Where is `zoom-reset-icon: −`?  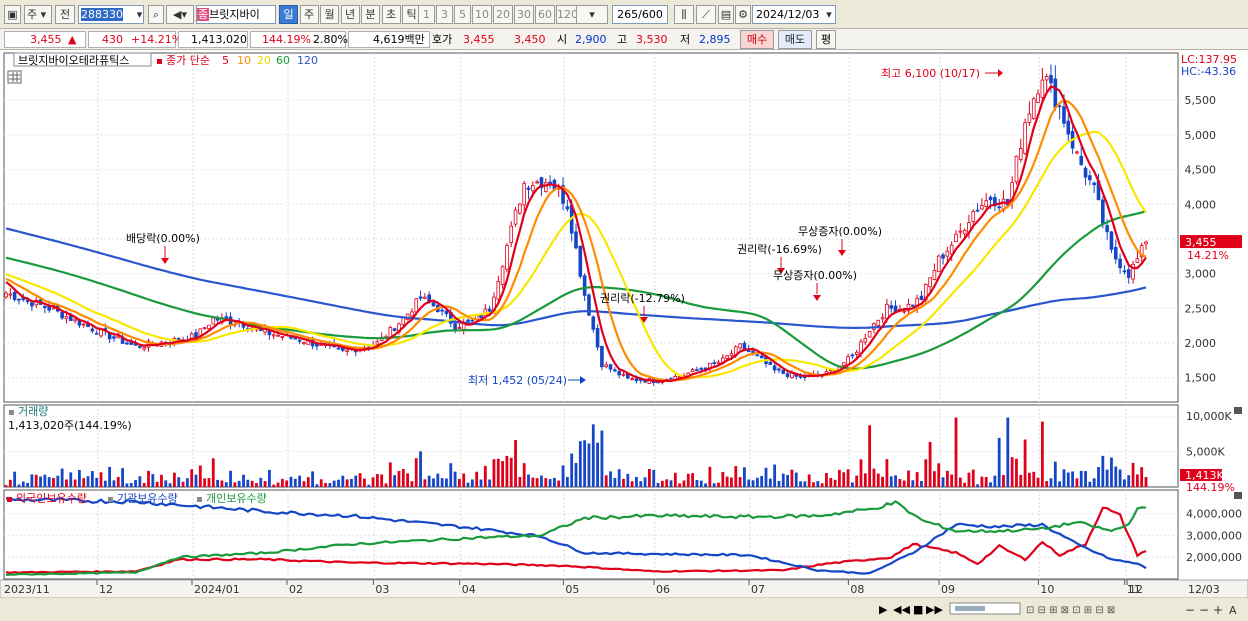 zoom-reset-icon: − is located at coordinates (1204, 610).